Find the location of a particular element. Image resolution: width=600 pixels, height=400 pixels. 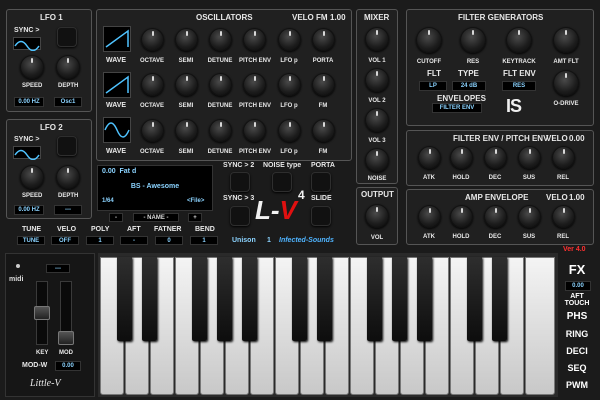

osc3-octave-knob is located at coordinates (152, 130).